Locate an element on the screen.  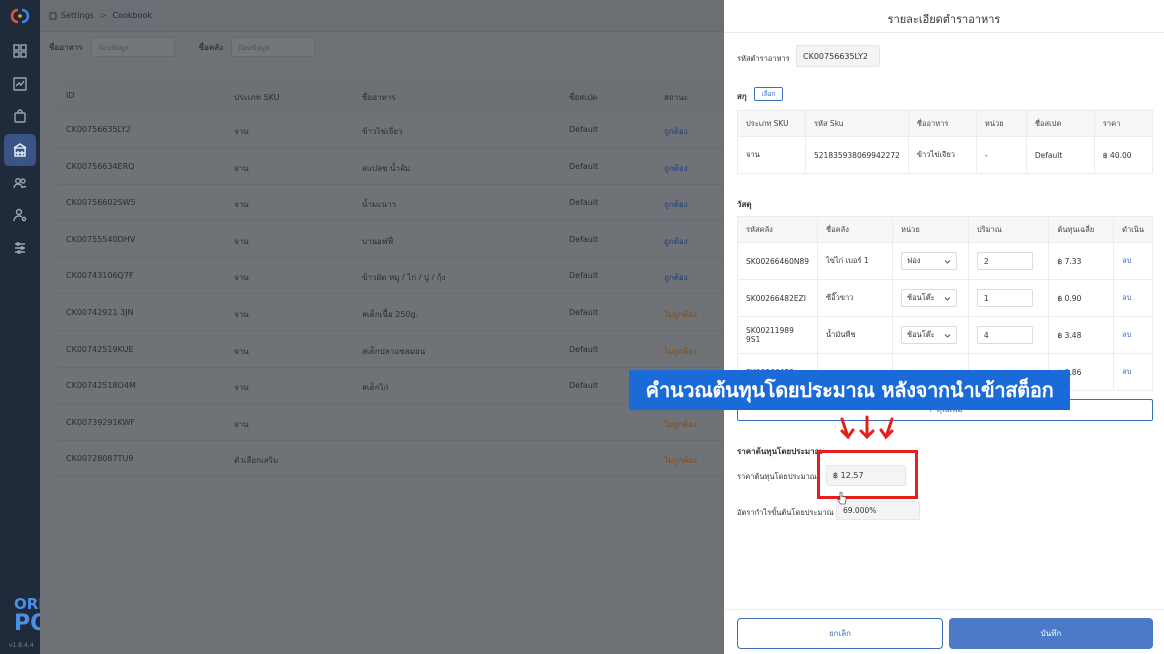
average-cost-text: ฿ 7.33 is located at coordinates (1069, 261).